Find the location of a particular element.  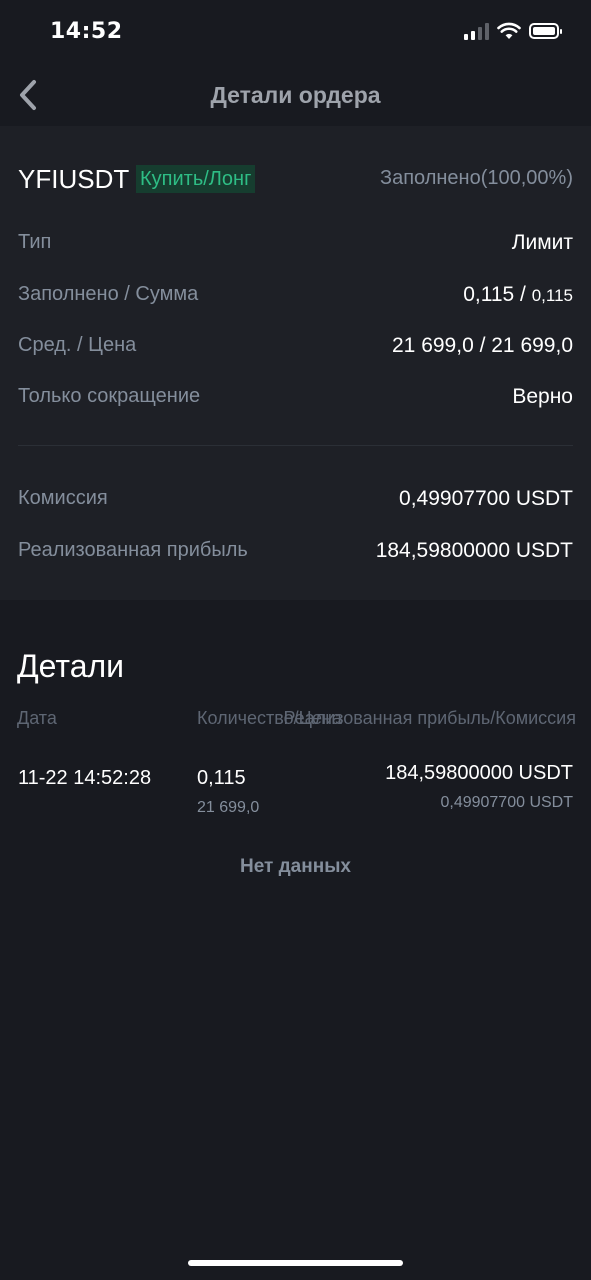

status-time: 14:52 is located at coordinates (86, 31).